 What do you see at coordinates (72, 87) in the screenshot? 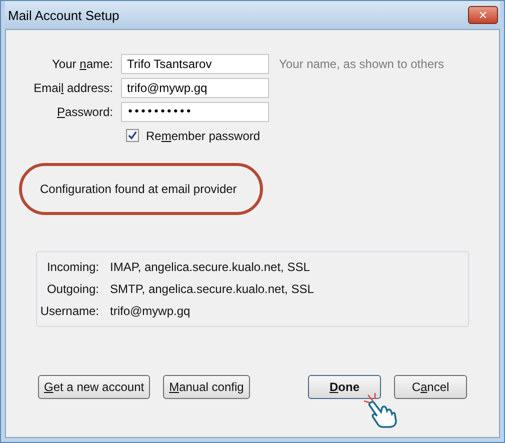
I see `field-label: Email address:` at bounding box center [72, 87].